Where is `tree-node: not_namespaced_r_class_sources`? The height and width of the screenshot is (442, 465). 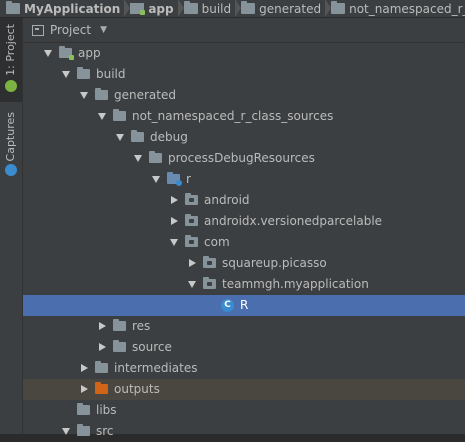
tree-node: not_namespaced_r_class_sources is located at coordinates (244, 116).